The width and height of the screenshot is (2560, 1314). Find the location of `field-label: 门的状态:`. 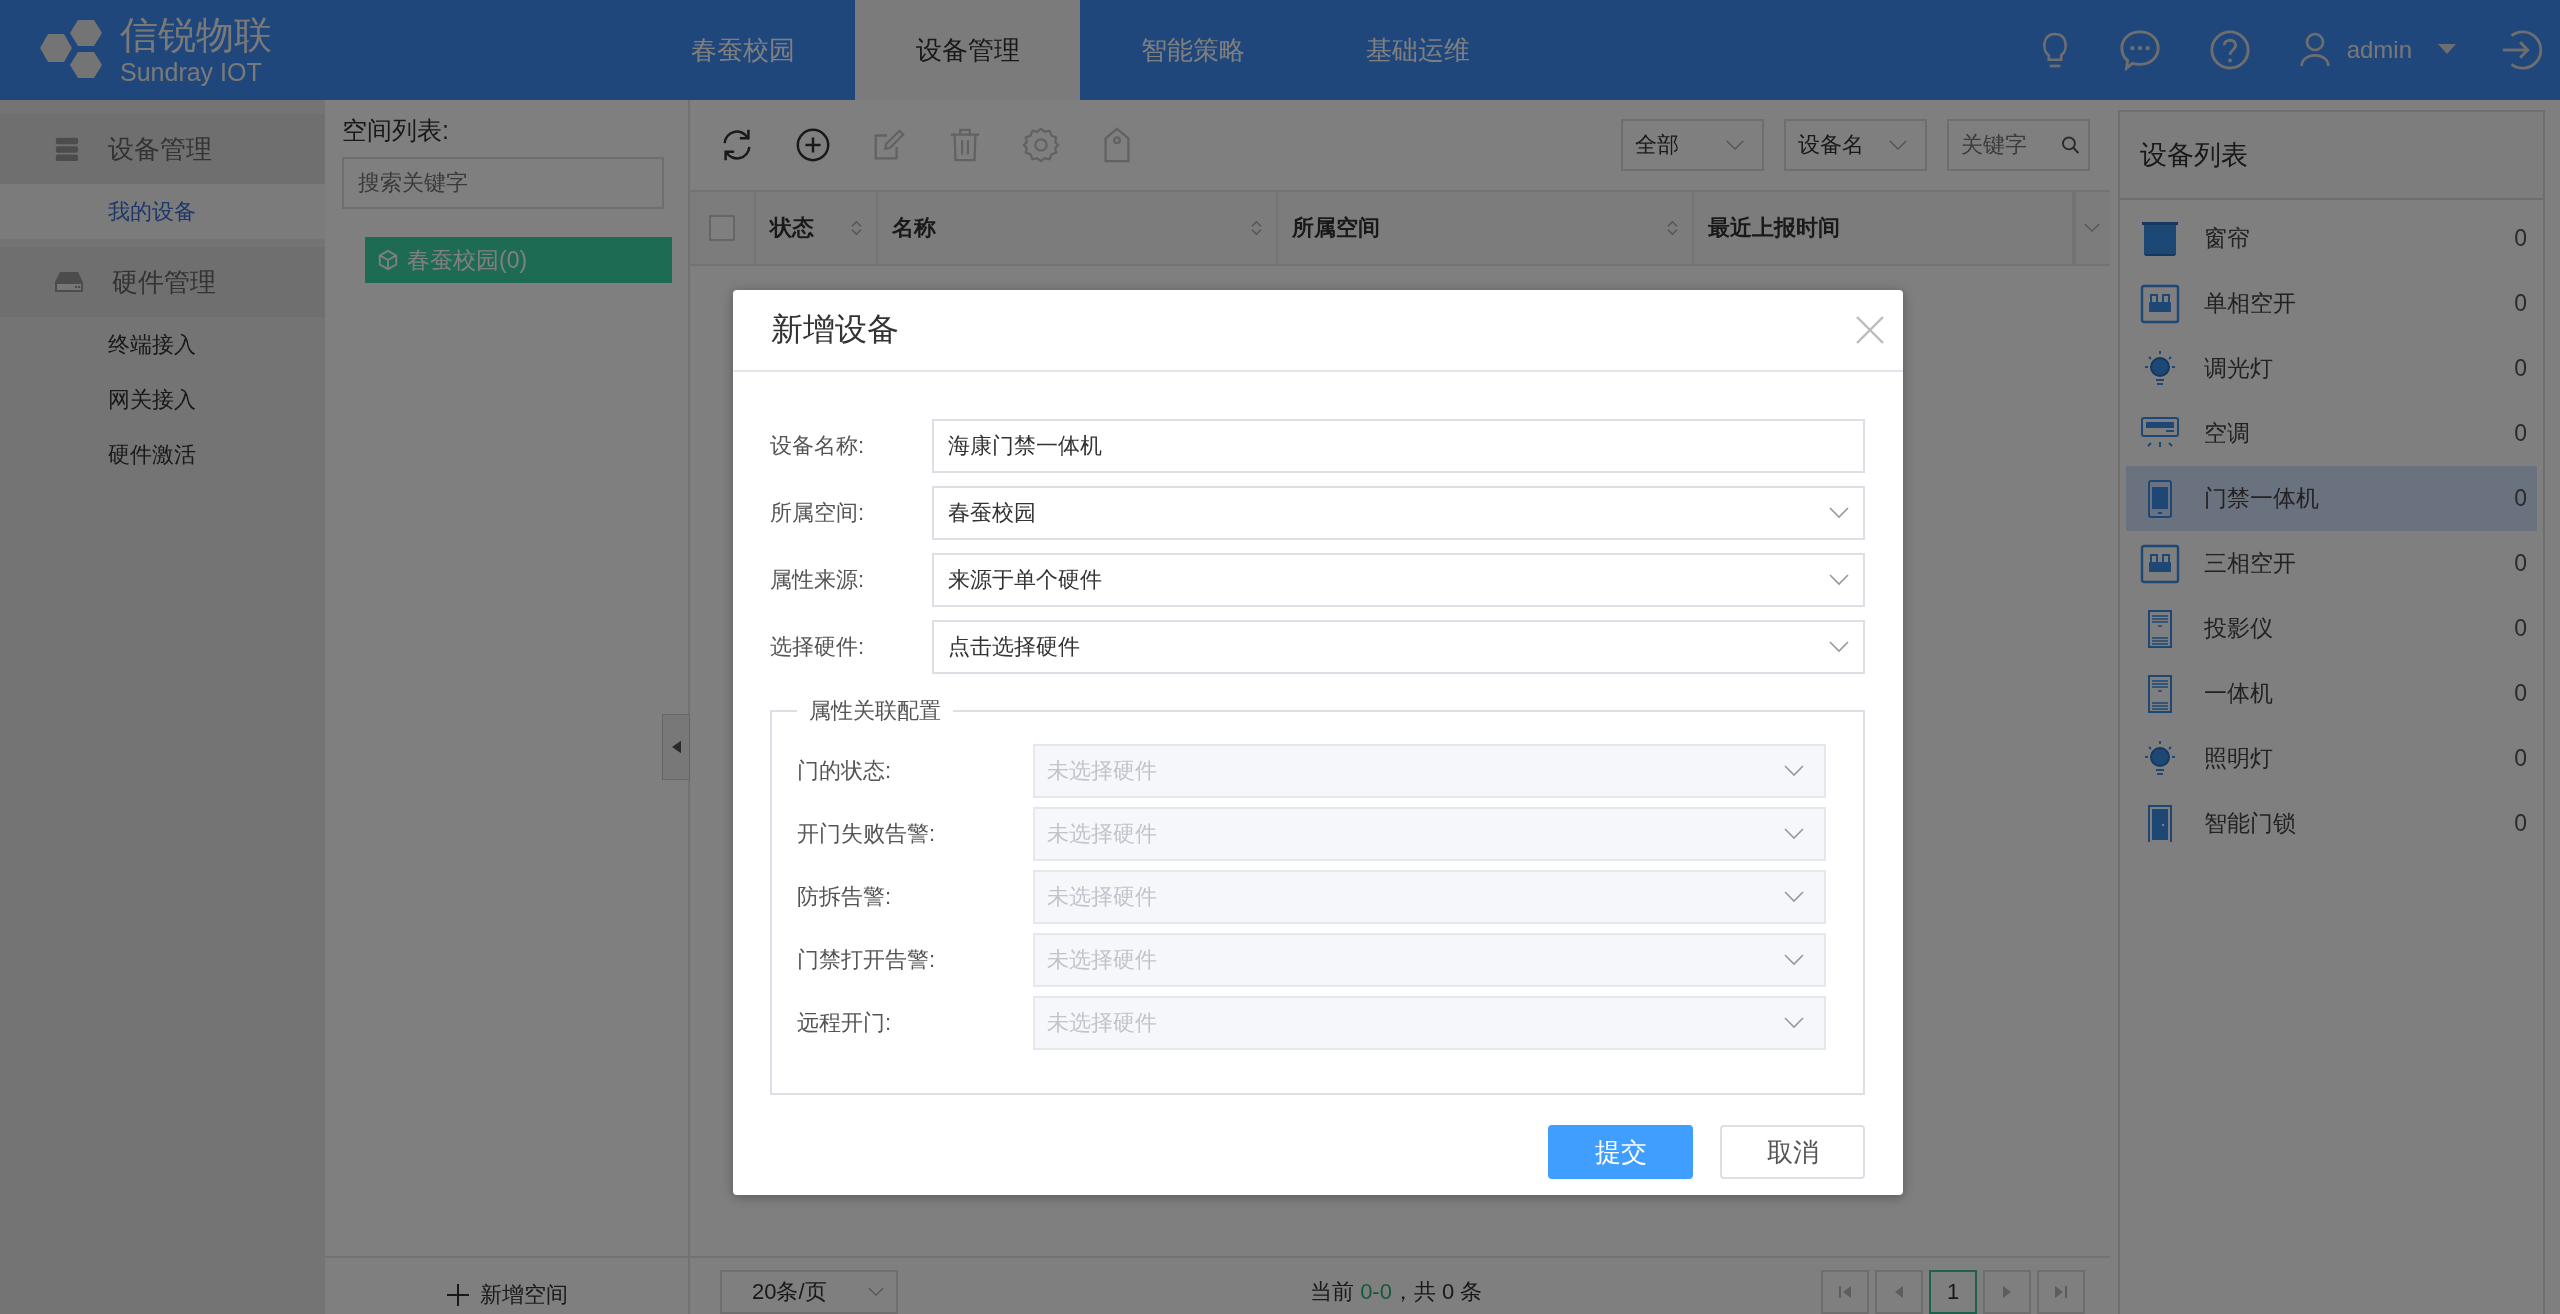

field-label: 门的状态: is located at coordinates (845, 771).